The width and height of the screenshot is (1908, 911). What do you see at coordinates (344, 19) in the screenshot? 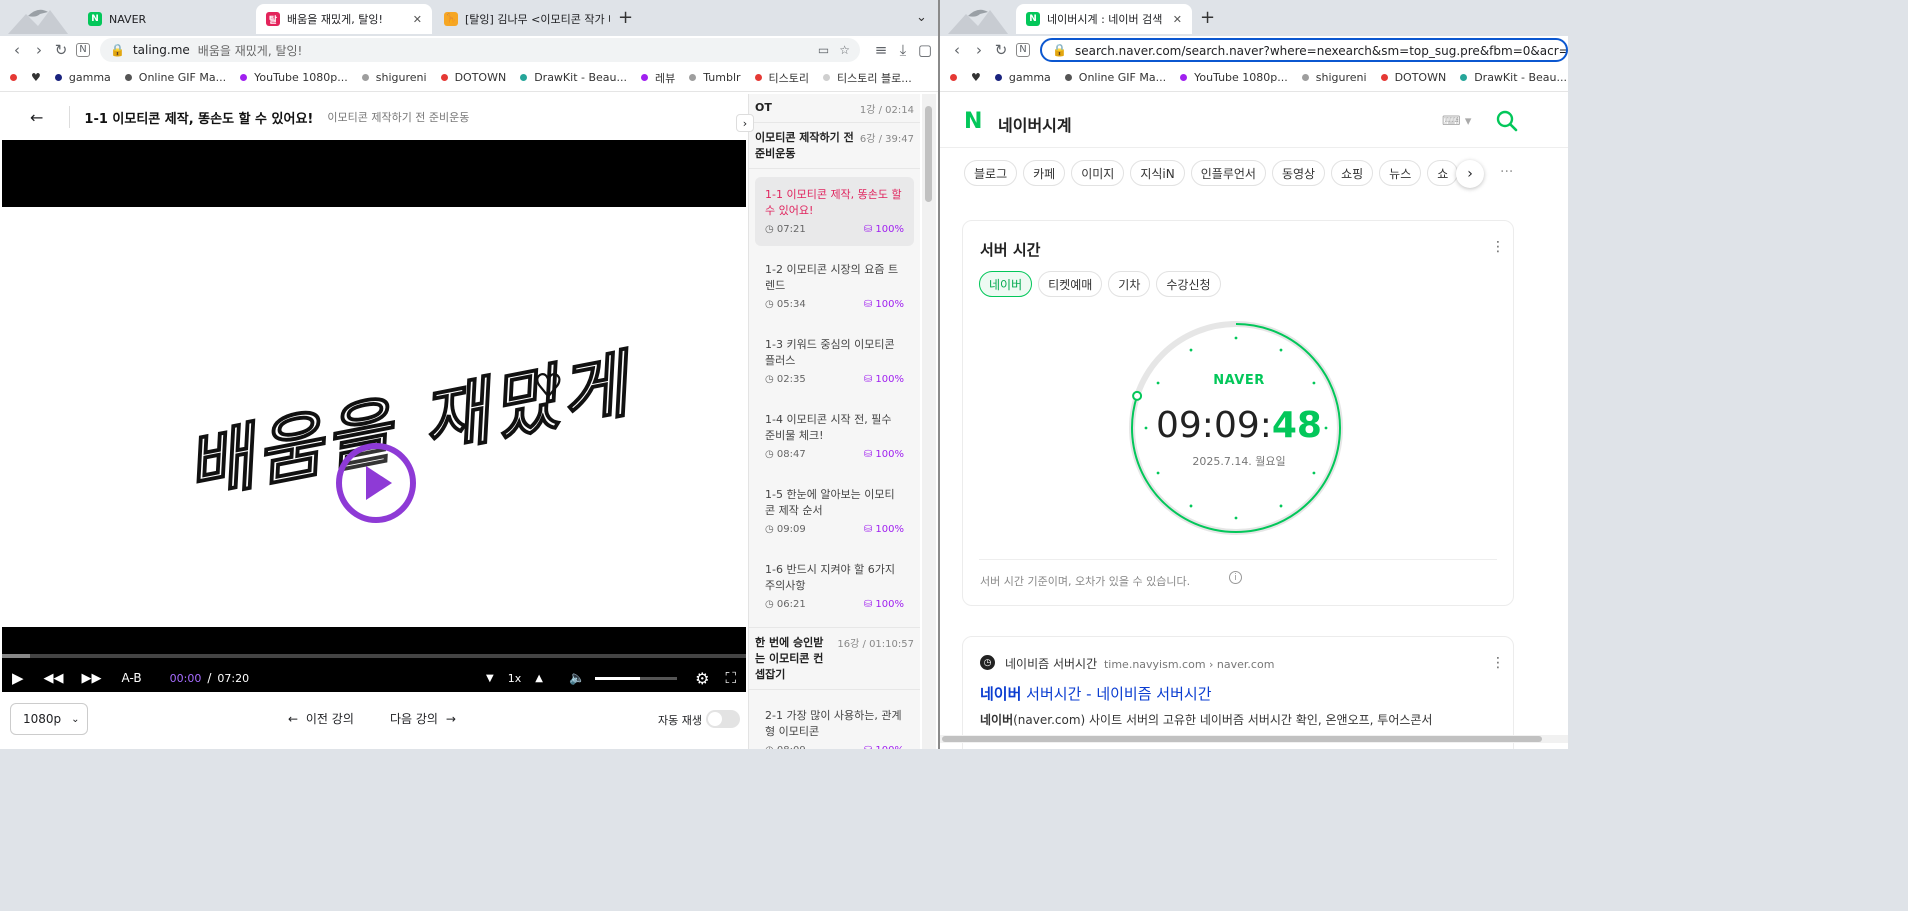
I see `tab-taling: 탈 배움을 재밌게, 탈잉! ✕` at bounding box center [344, 19].